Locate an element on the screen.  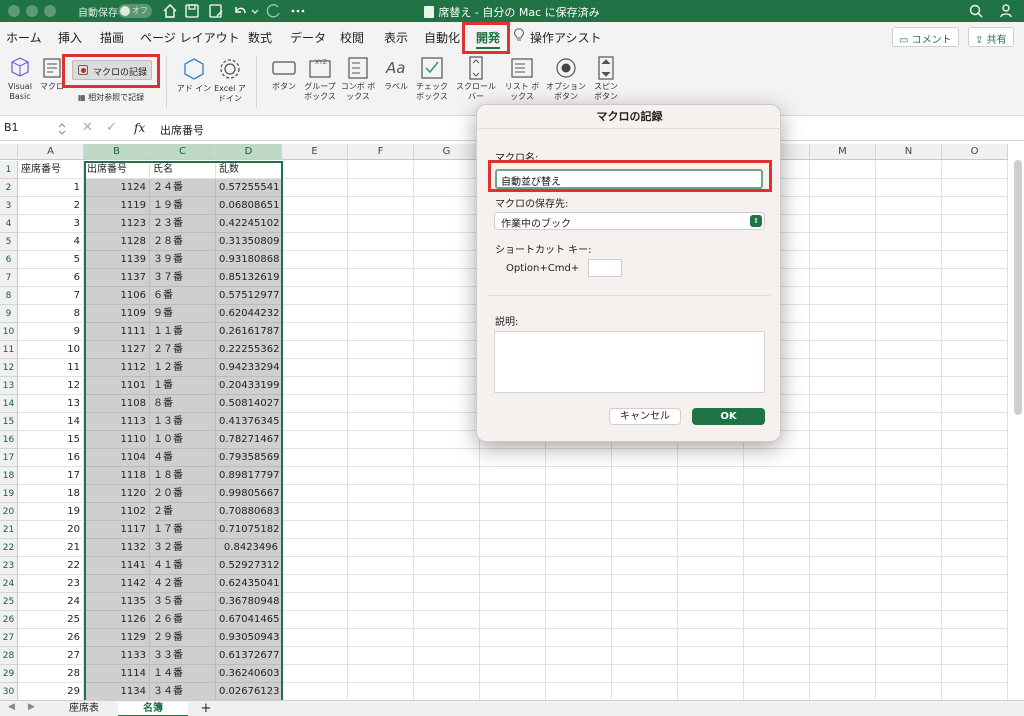
table-cell: 1102 is located at coordinates (117, 512).